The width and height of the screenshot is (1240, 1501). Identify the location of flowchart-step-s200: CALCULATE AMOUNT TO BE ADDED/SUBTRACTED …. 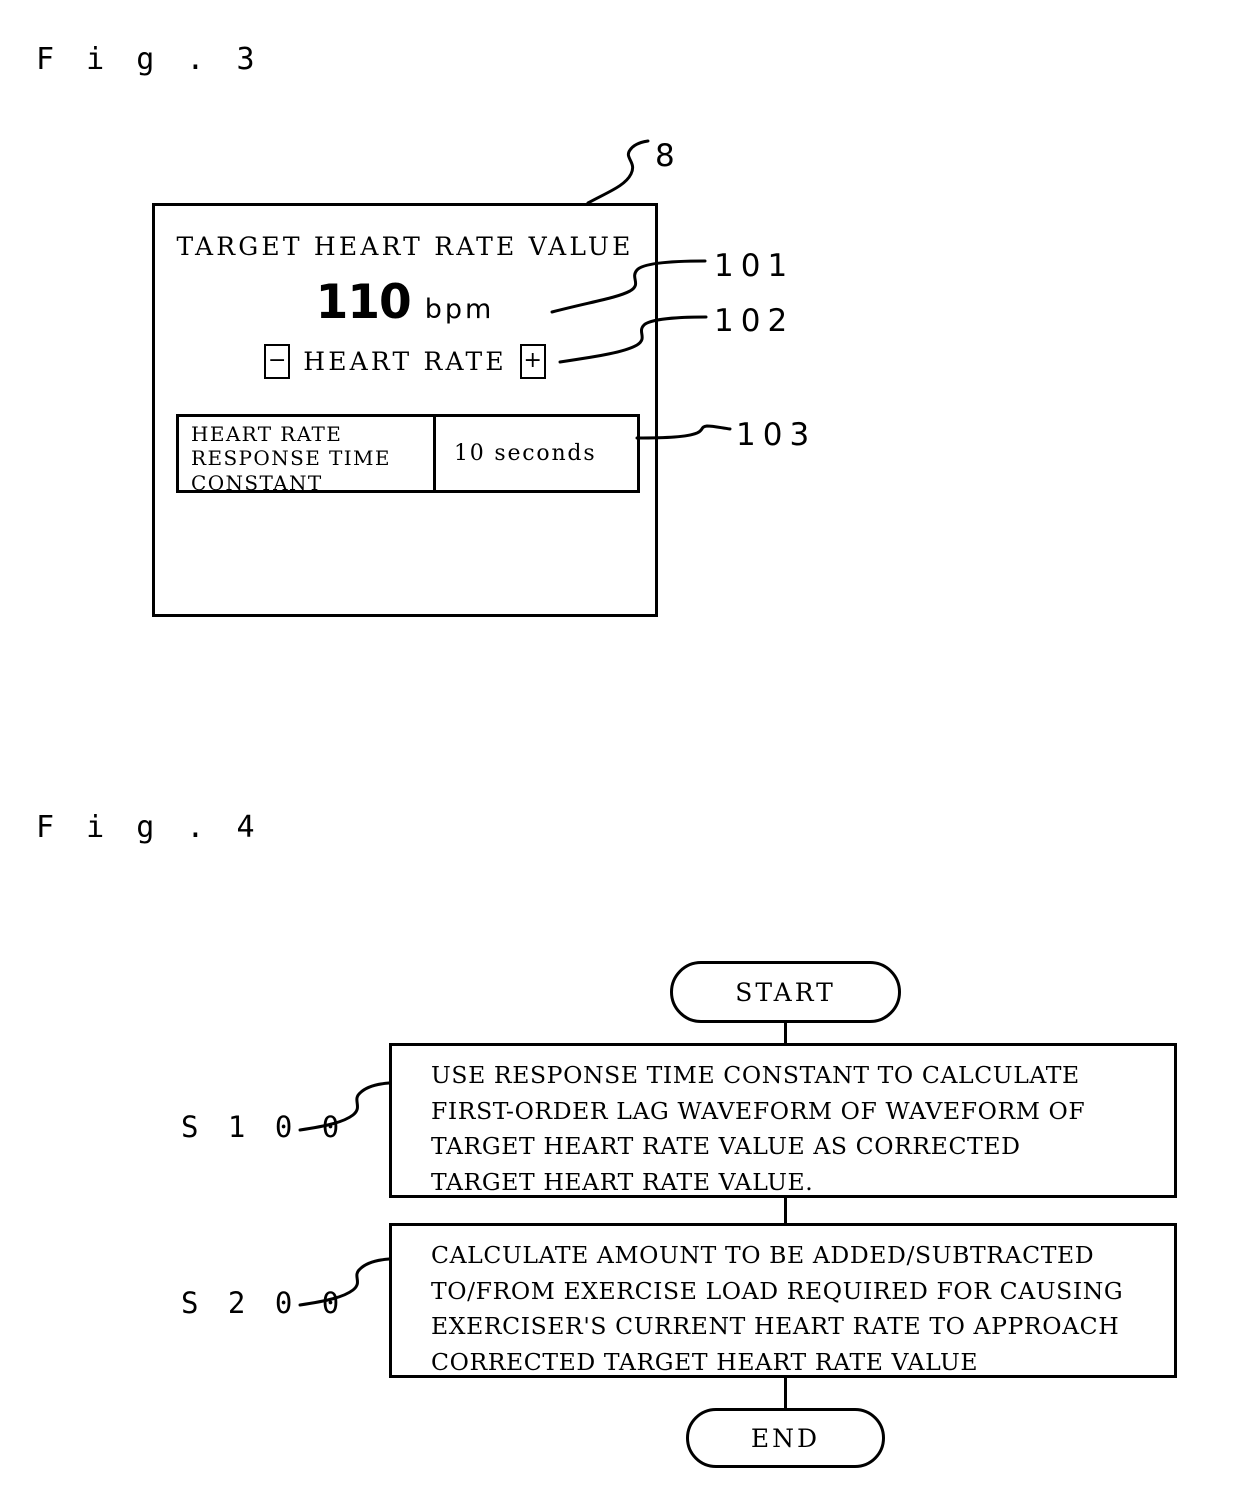
(783, 1300).